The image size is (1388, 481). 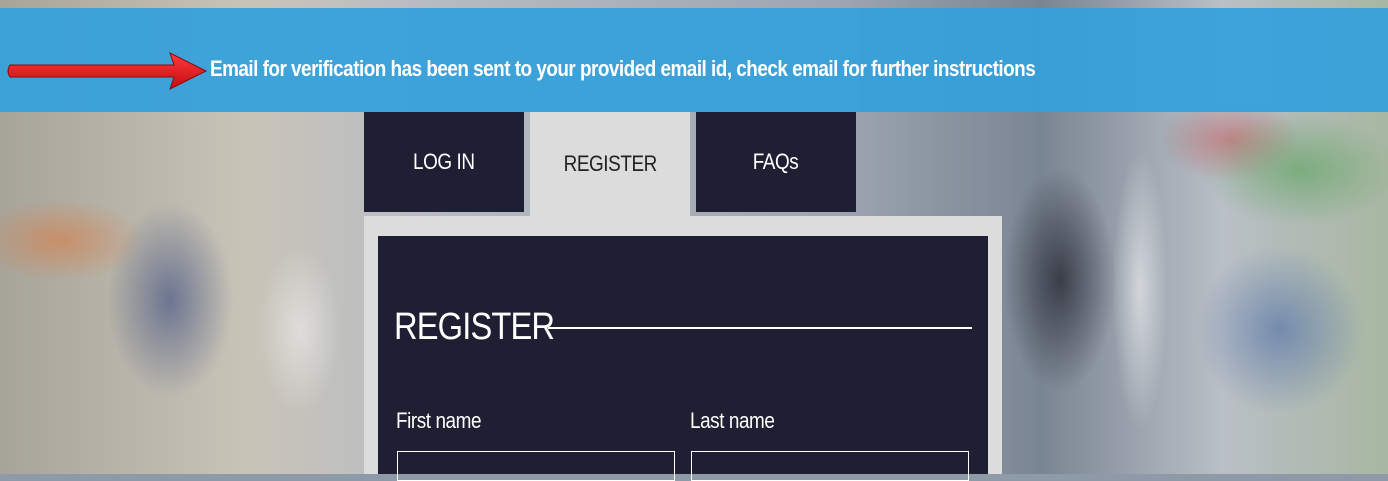 I want to click on tab-register-label: REGISTER, so click(x=610, y=163).